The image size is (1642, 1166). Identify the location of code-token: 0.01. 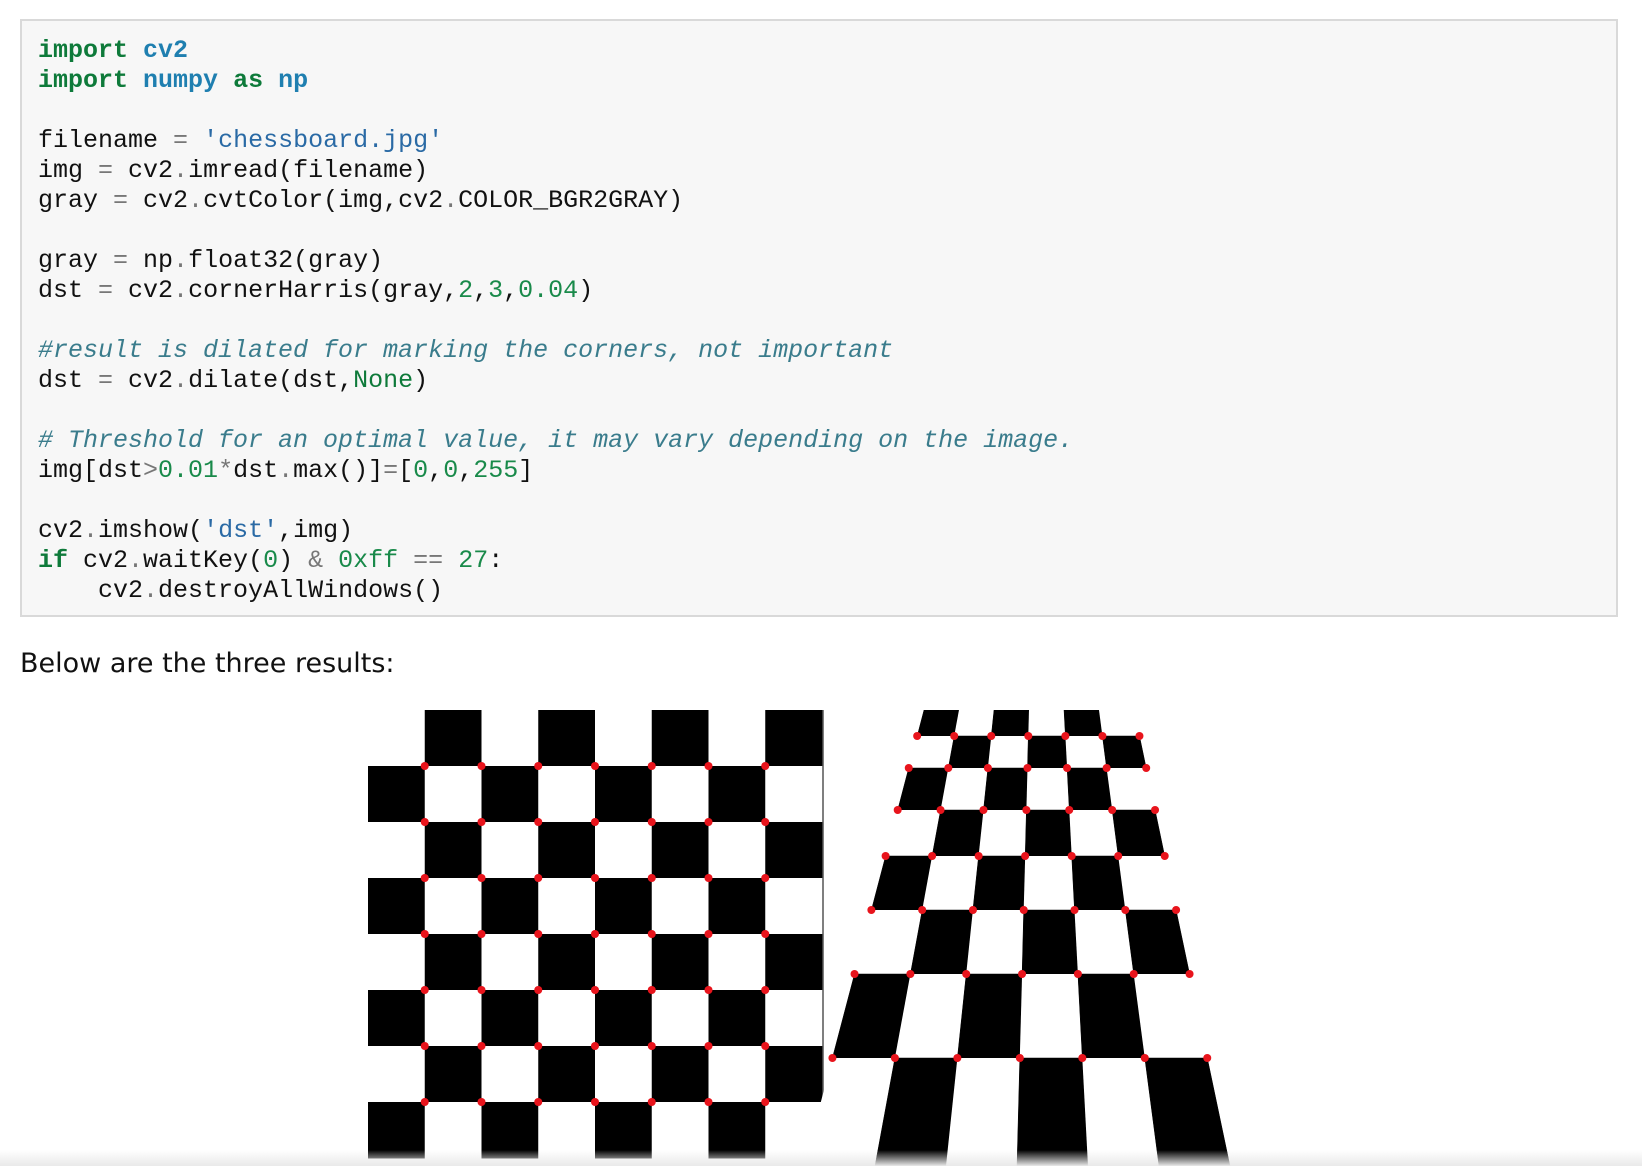
(188, 470).